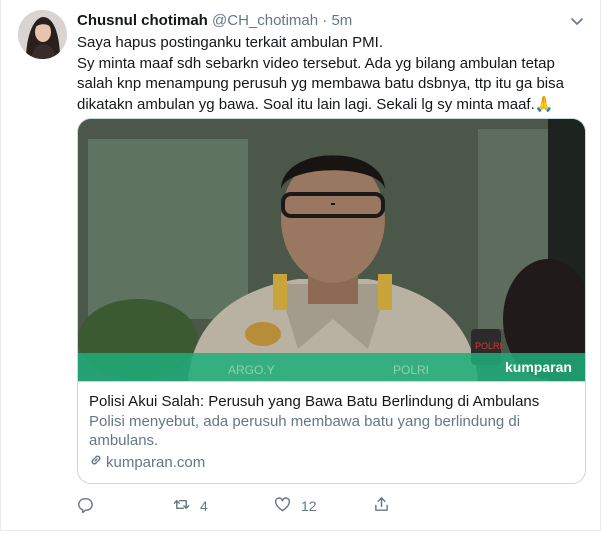 The height and width of the screenshot is (533, 603). I want to click on share-icon, so click(381, 506).